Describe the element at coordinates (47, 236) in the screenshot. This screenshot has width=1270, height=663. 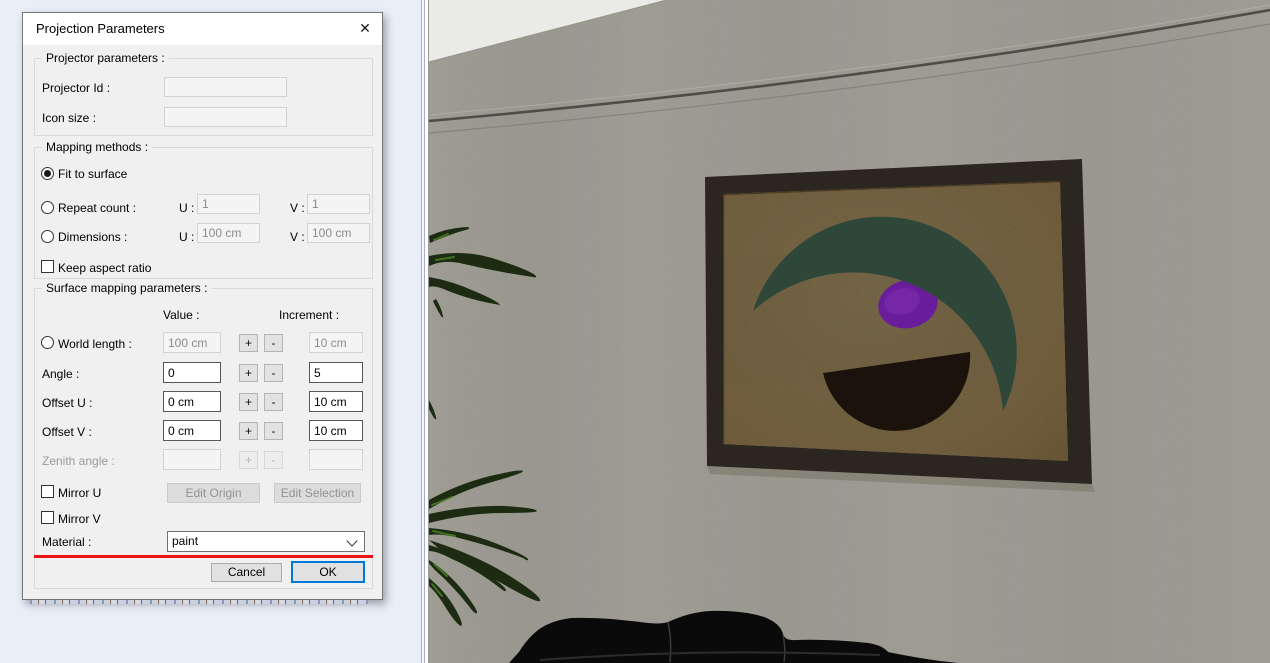
I see `radio-dimensions` at that location.